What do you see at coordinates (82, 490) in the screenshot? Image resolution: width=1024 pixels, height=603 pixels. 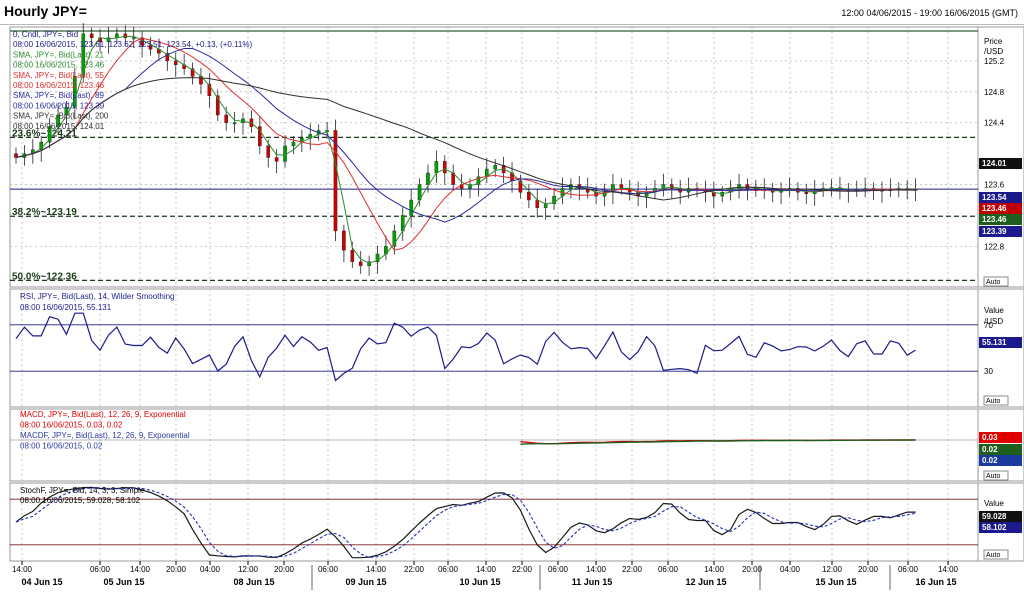 I see `stoch-legend-line: StochF, JPY=, Bid, 14, 3, 3, Simple` at bounding box center [82, 490].